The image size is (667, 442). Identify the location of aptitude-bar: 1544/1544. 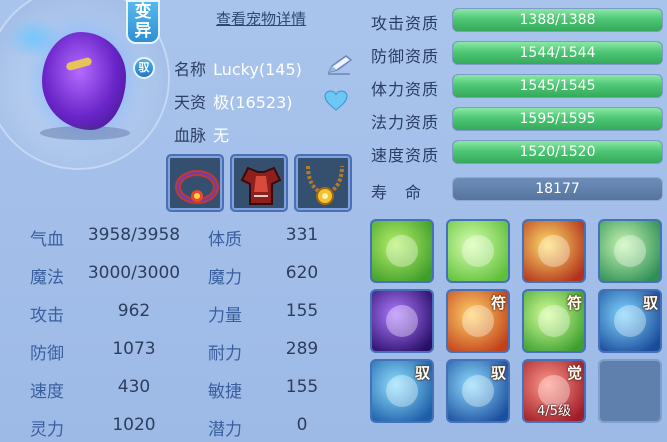
(557, 53).